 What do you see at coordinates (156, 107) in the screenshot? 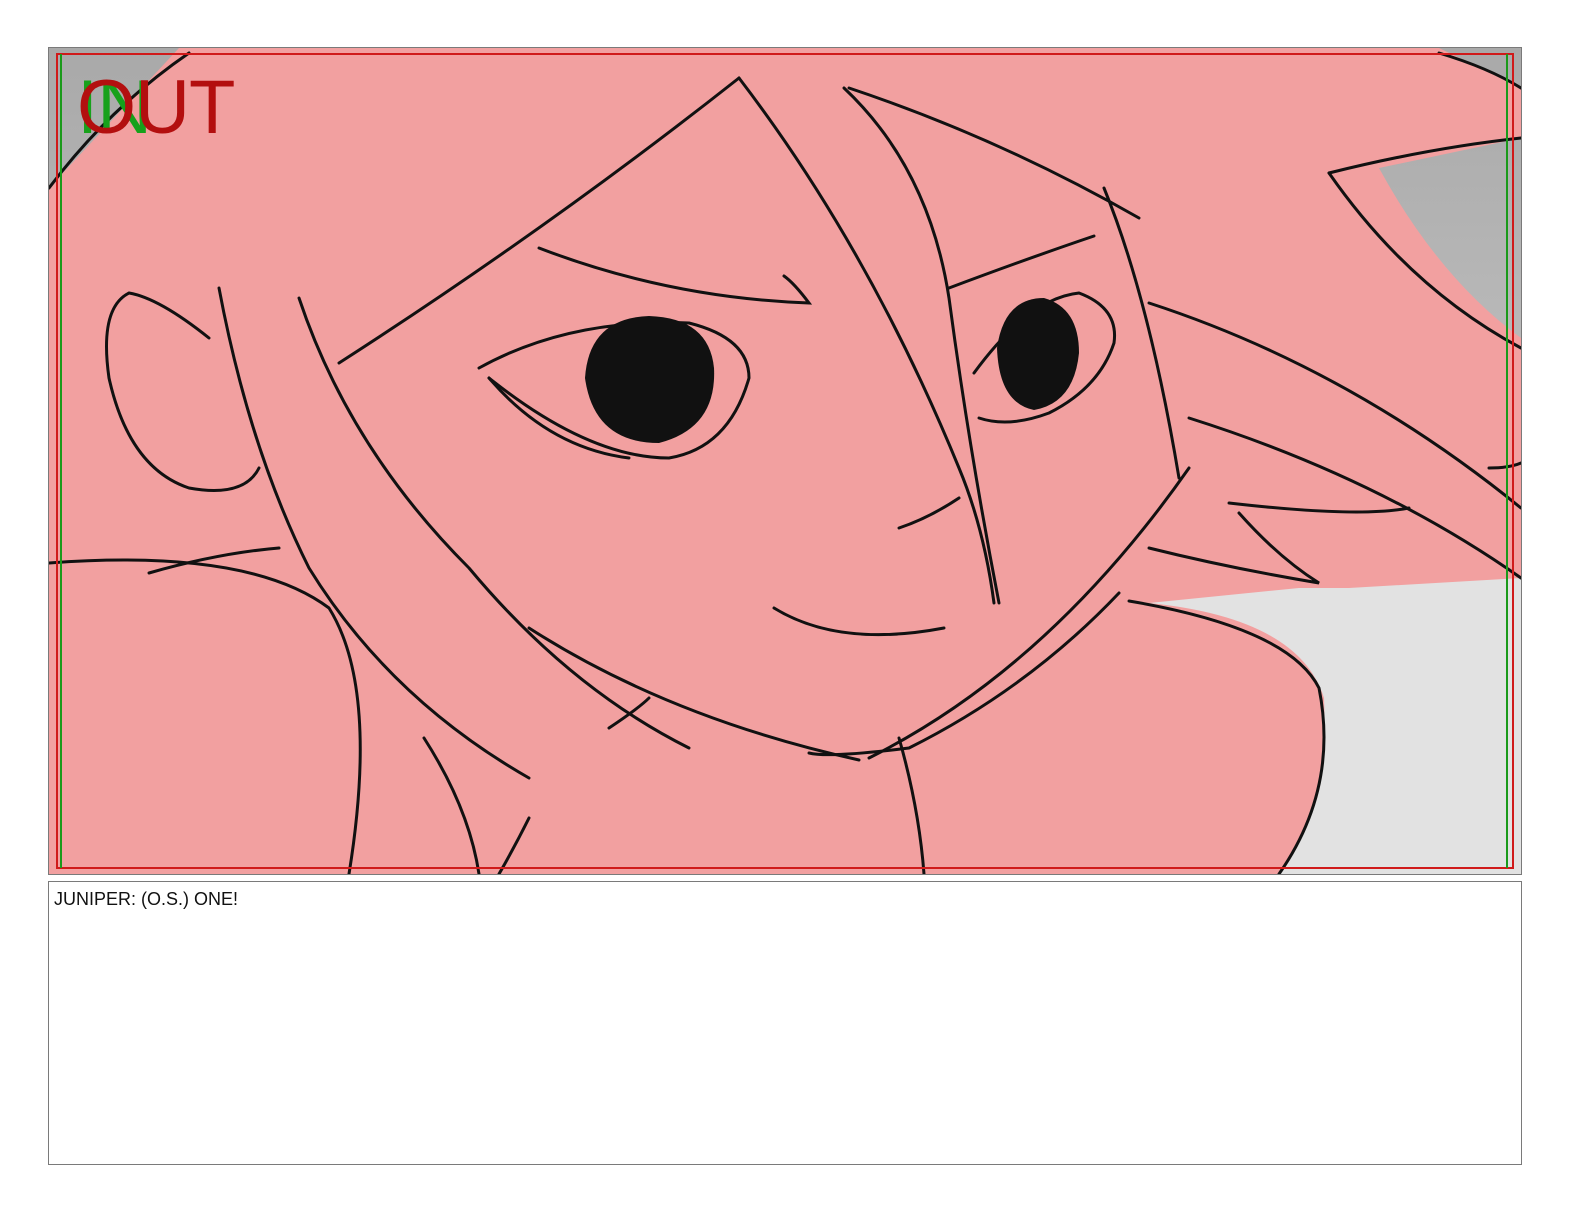
I see `out-marker: OUT` at bounding box center [156, 107].